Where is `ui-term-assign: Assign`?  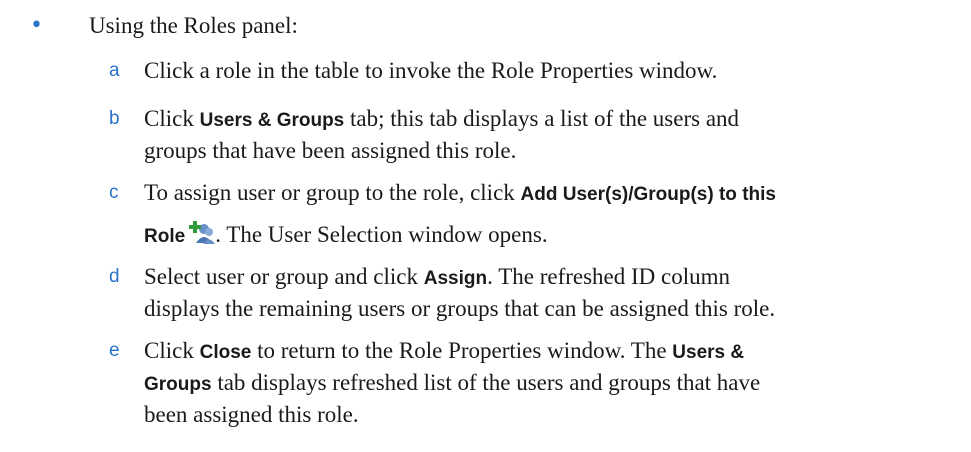 ui-term-assign: Assign is located at coordinates (455, 278).